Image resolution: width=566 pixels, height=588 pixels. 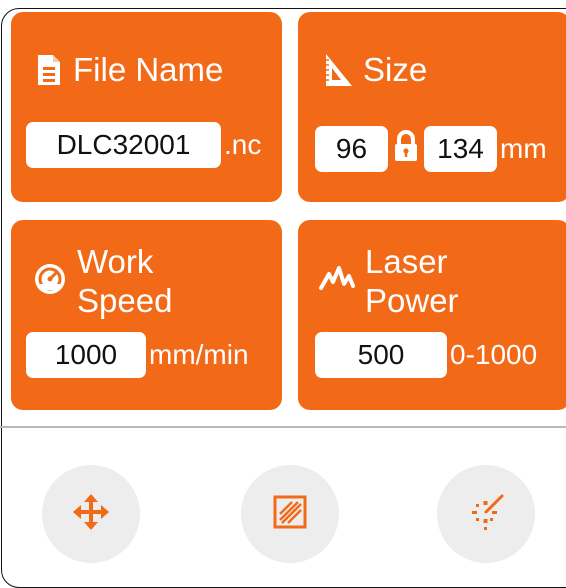 I want to click on file-name-title: File Name, so click(x=148, y=69).